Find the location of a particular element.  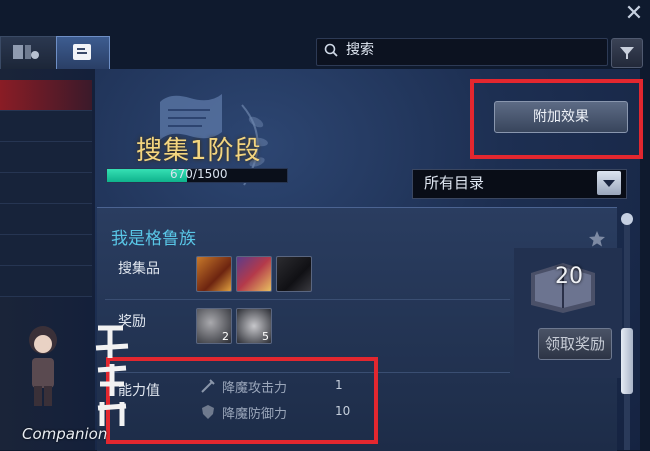

scrollbar-thumb is located at coordinates (627, 361).